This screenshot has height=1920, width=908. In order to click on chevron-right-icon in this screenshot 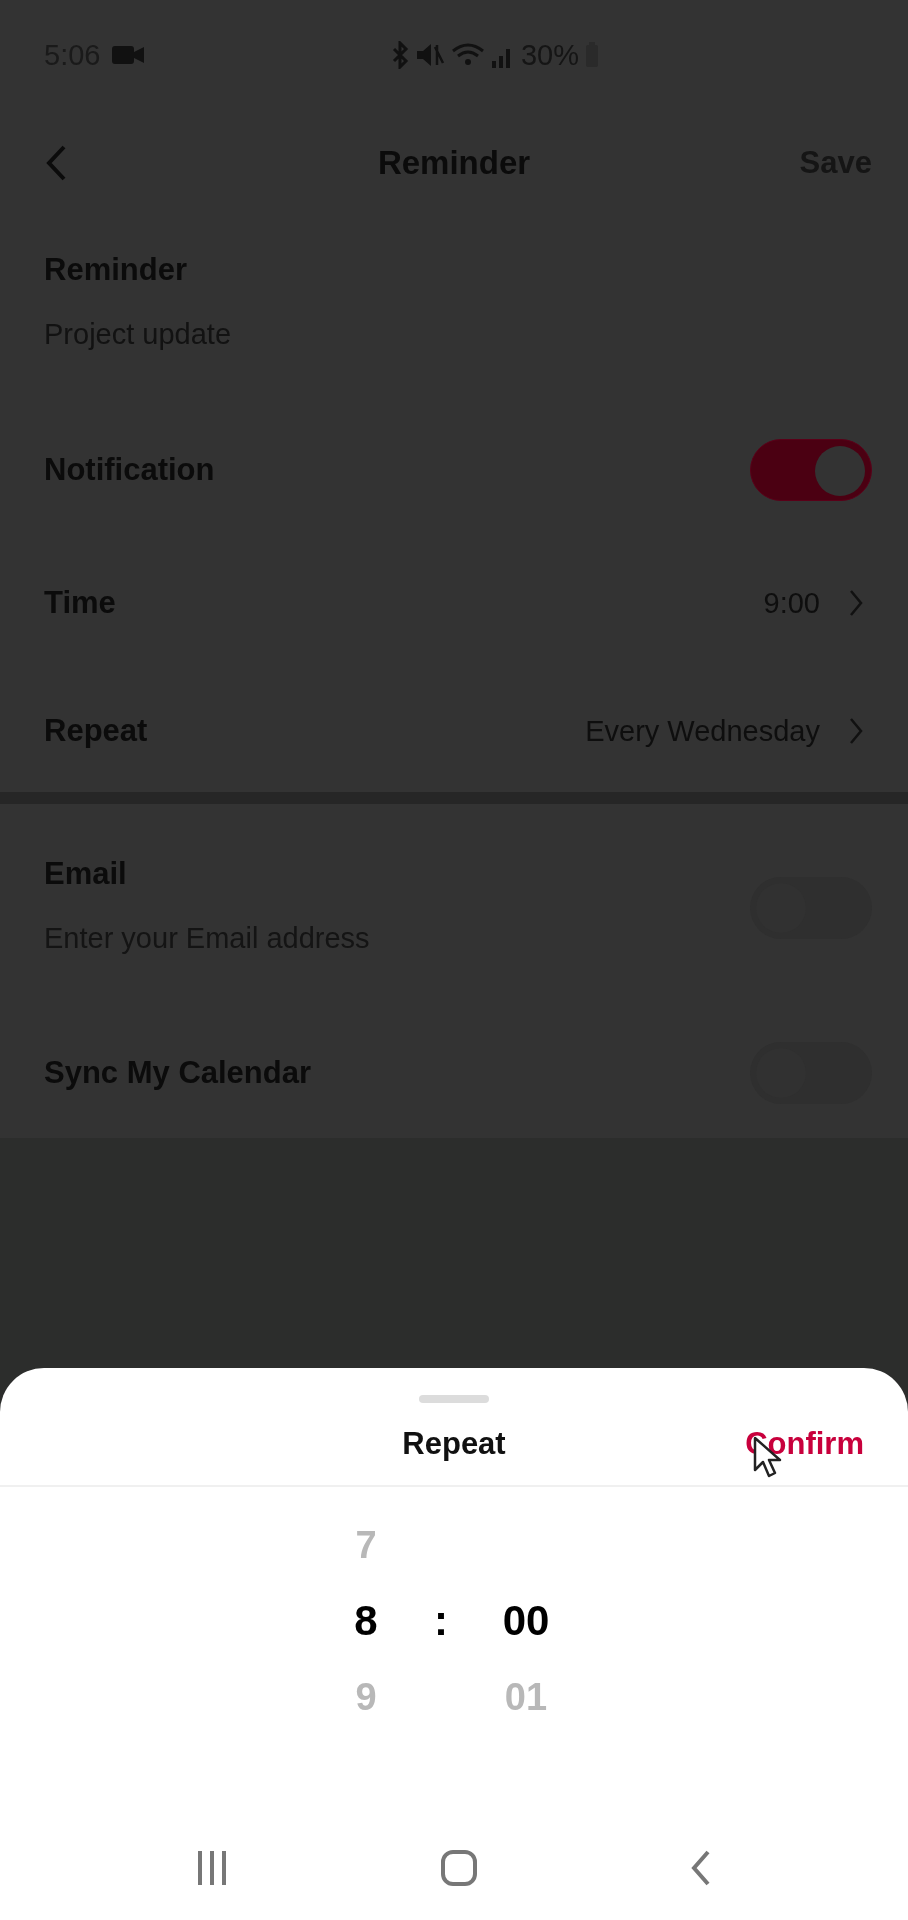, I will do `click(856, 731)`.